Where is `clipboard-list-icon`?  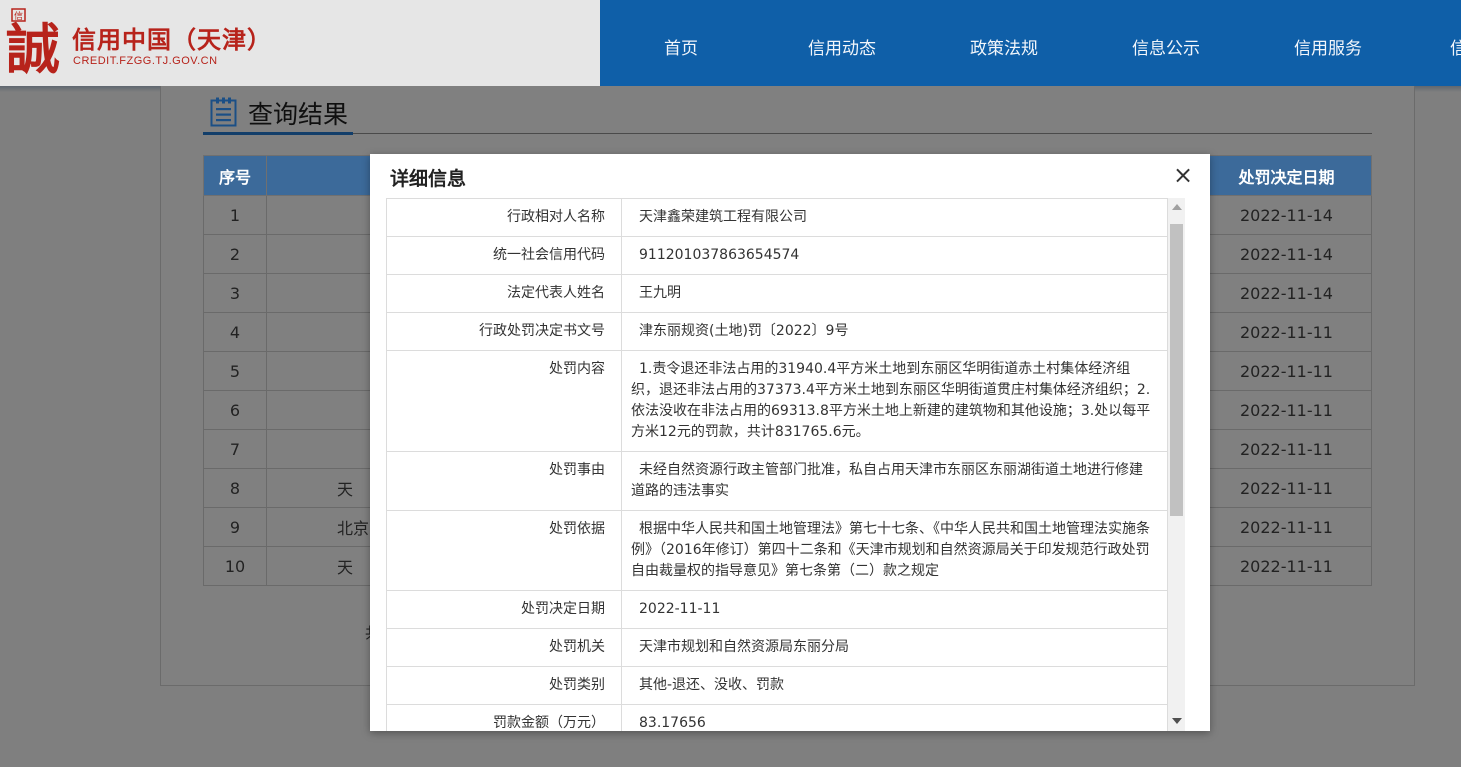
clipboard-list-icon is located at coordinates (223, 112).